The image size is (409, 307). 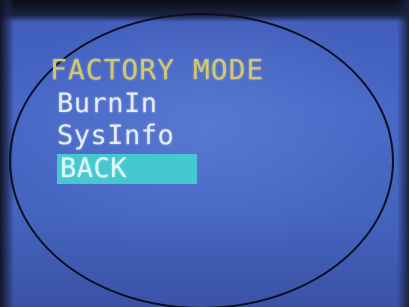 What do you see at coordinates (127, 169) in the screenshot?
I see `menu-item-back: BACK` at bounding box center [127, 169].